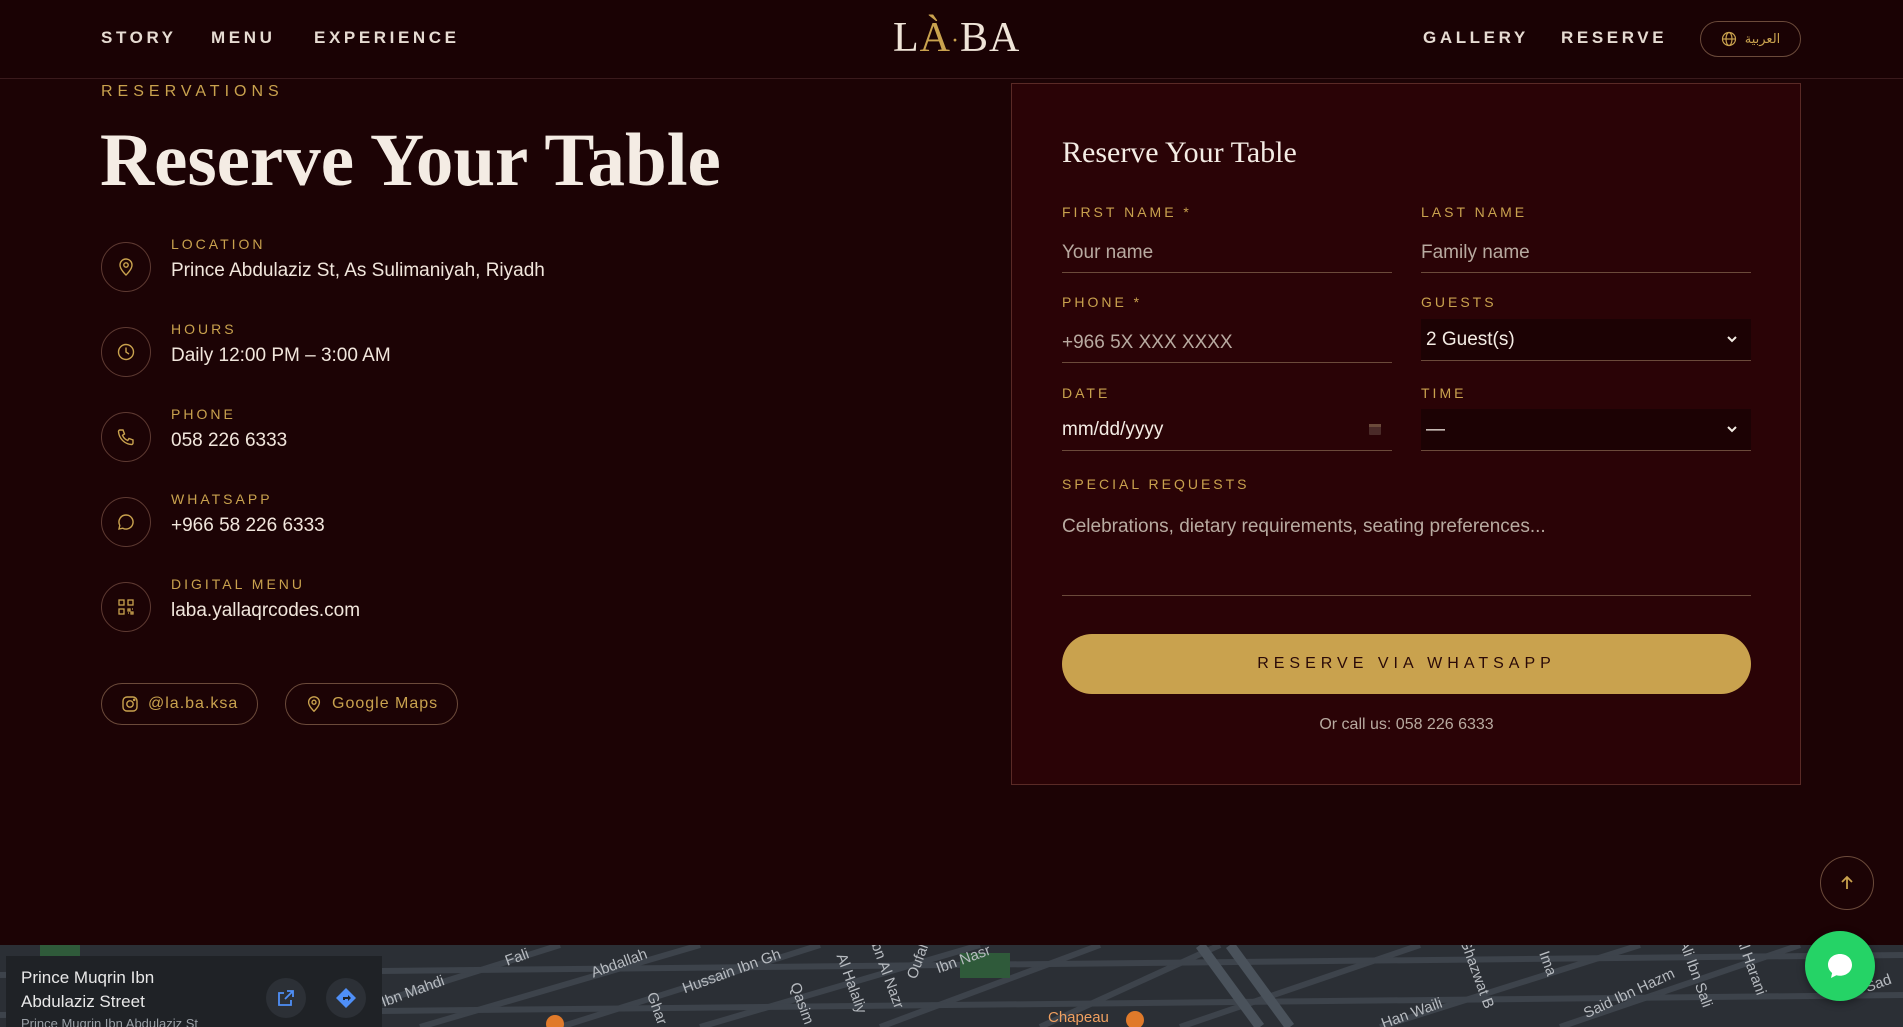 This screenshot has width=1903, height=1027. I want to click on time-label: TIME, so click(1444, 393).